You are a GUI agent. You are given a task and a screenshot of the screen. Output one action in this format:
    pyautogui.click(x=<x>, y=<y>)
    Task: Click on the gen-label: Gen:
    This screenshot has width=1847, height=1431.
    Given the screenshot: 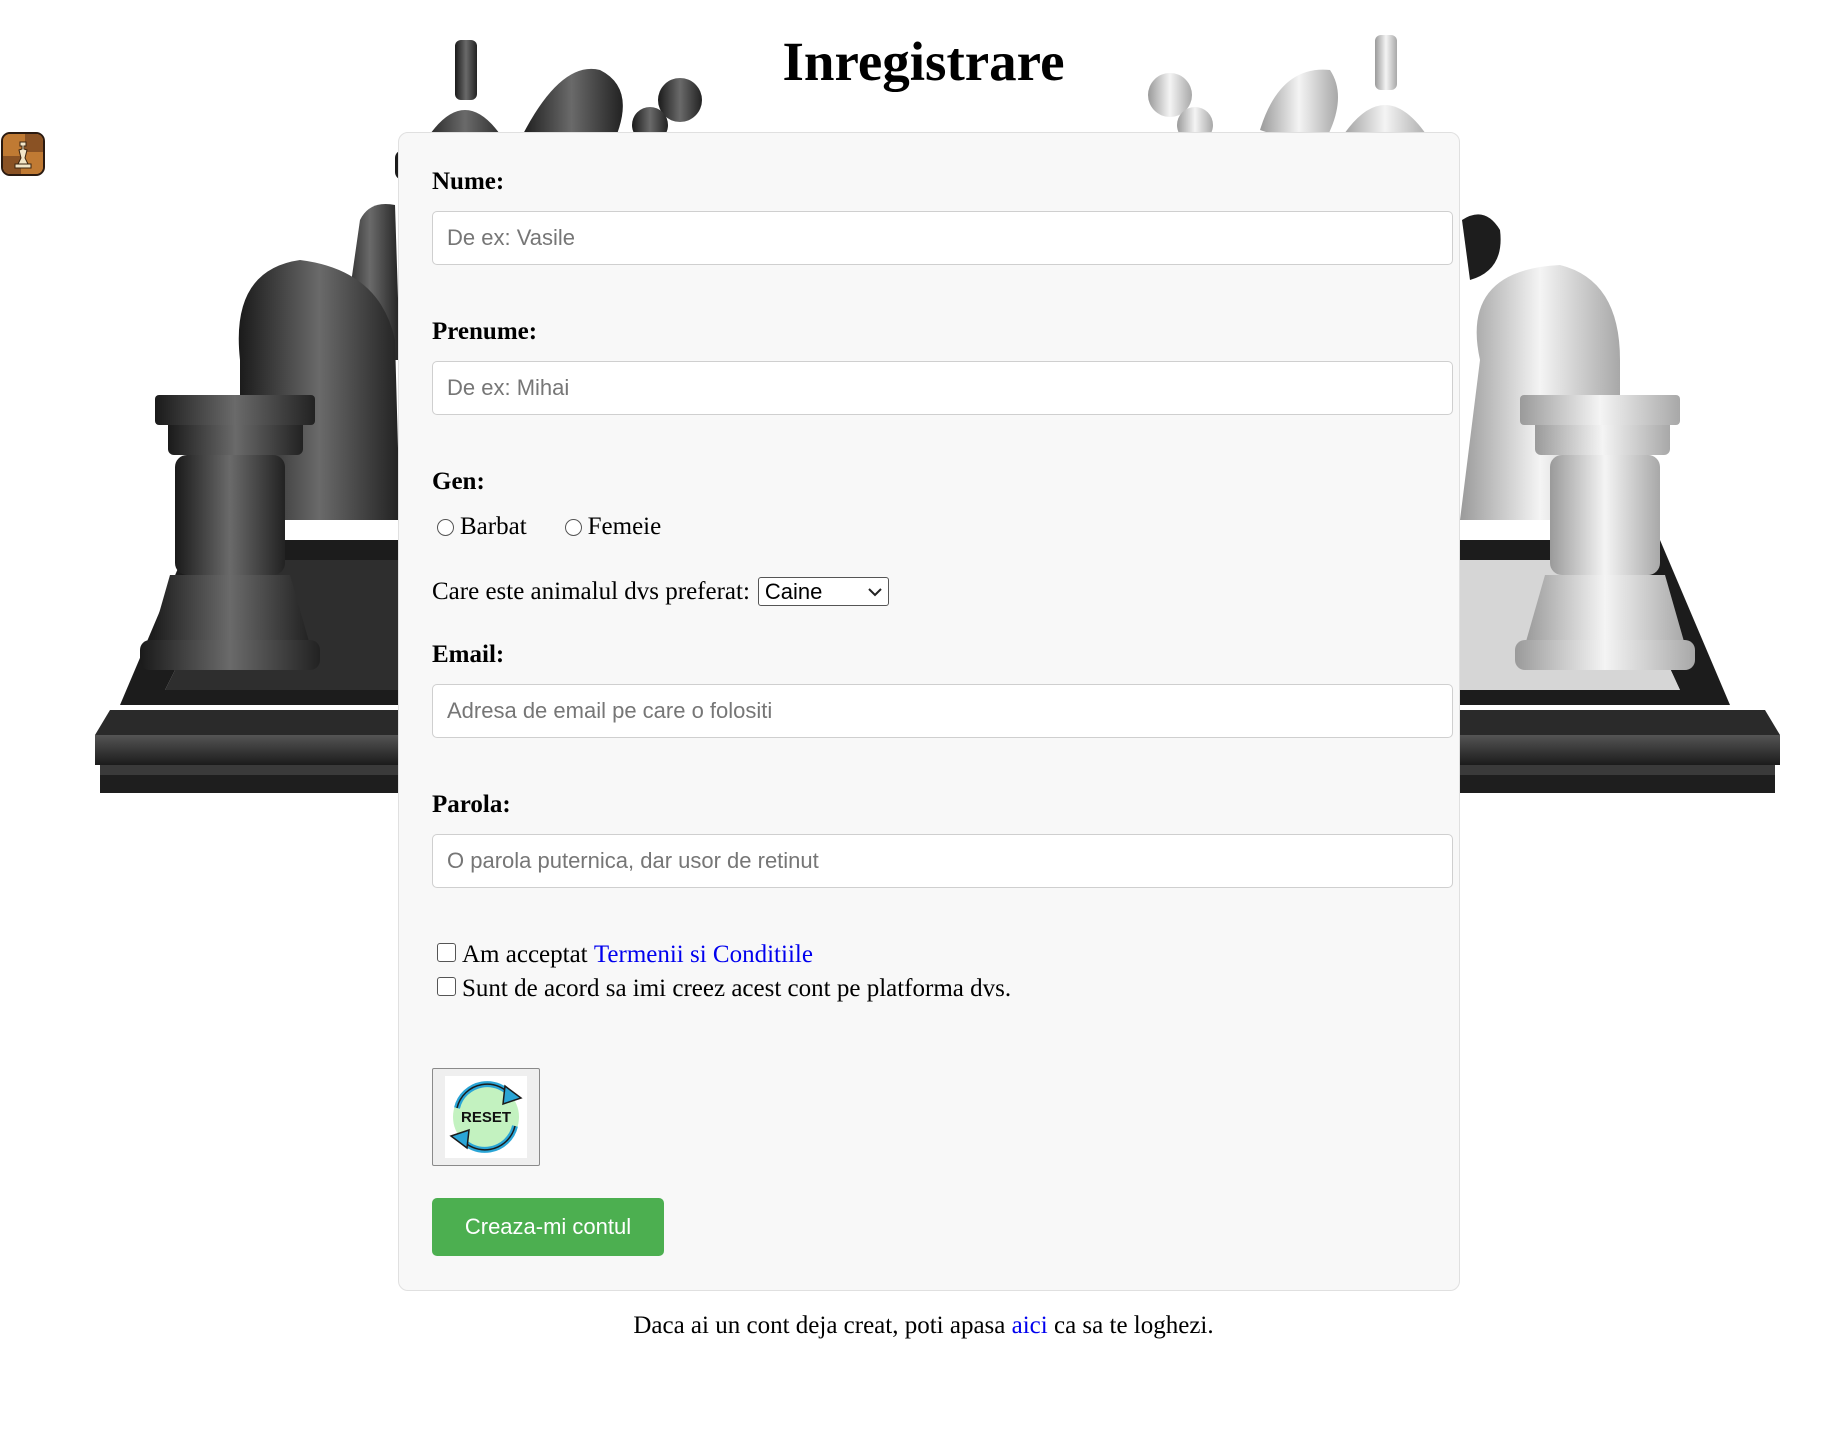 What is the action you would take?
    pyautogui.click(x=458, y=481)
    